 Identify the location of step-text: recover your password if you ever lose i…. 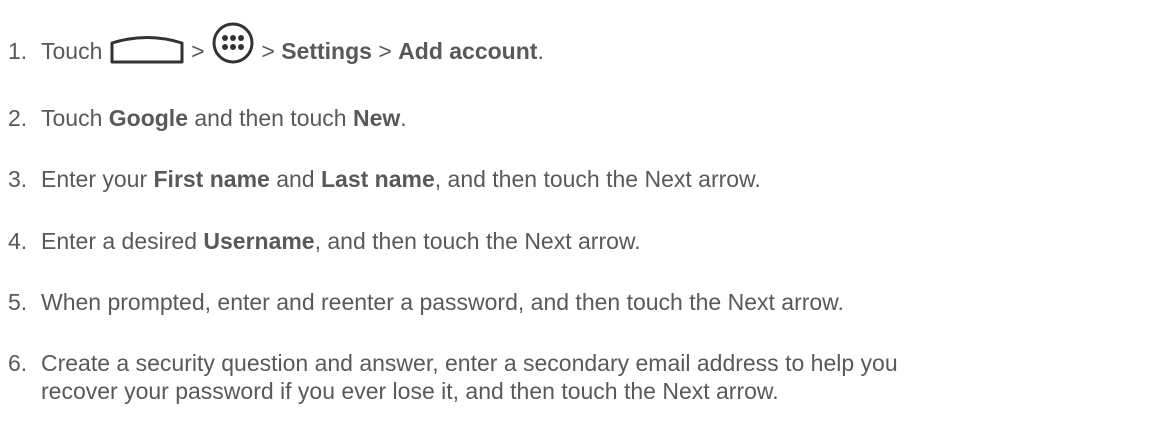
(410, 391).